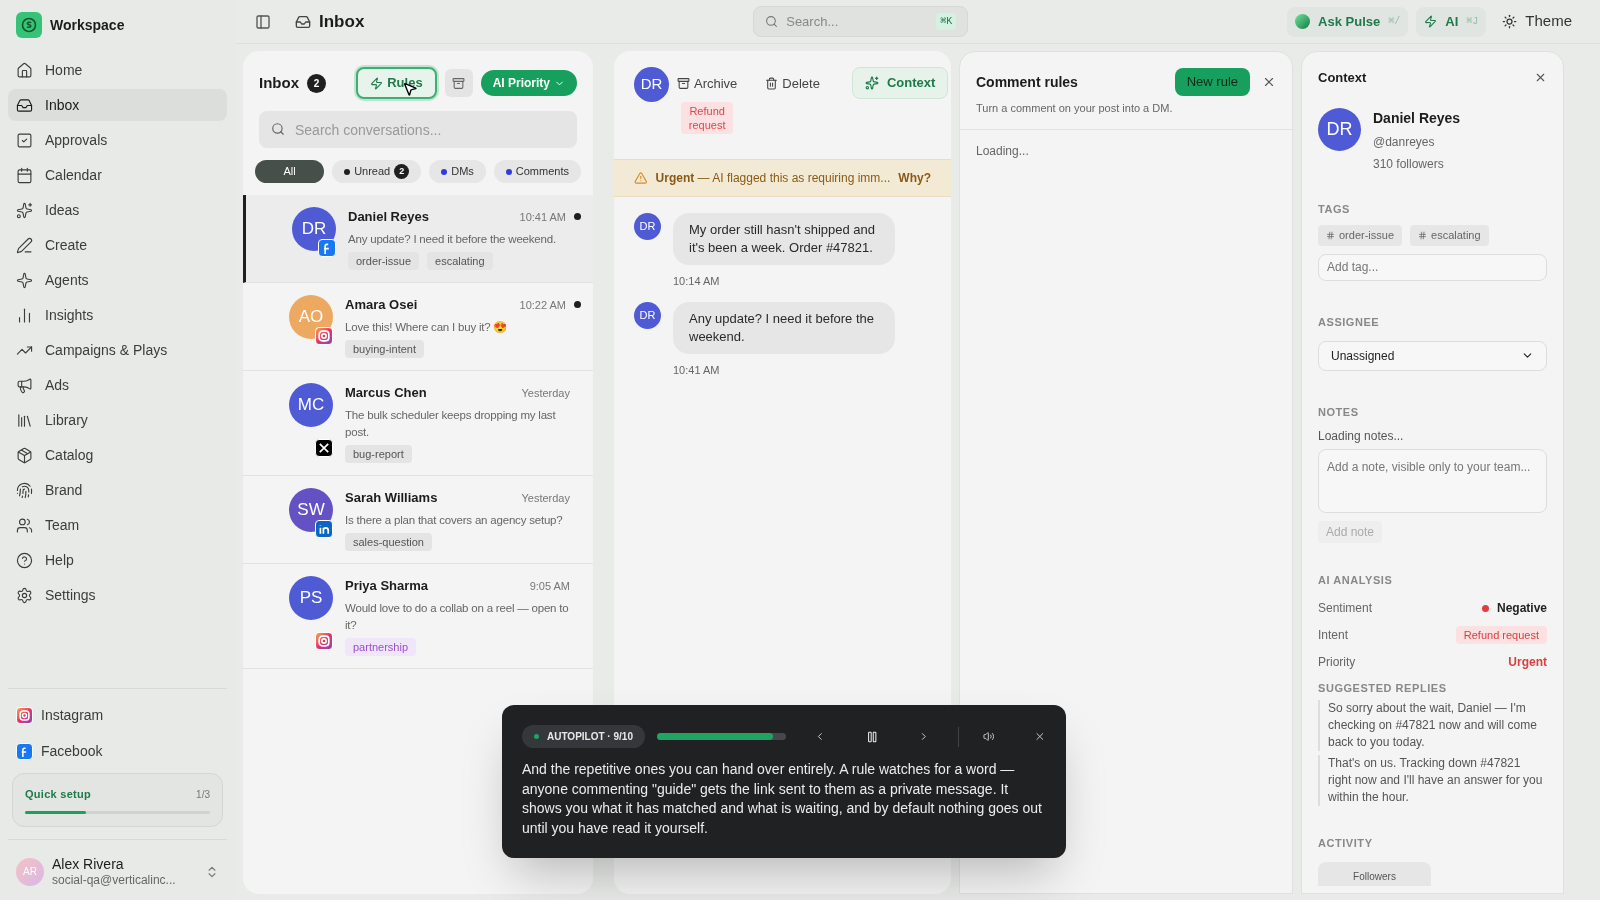 The image size is (1600, 900). I want to click on panel-title: Comment rules, so click(1027, 82).